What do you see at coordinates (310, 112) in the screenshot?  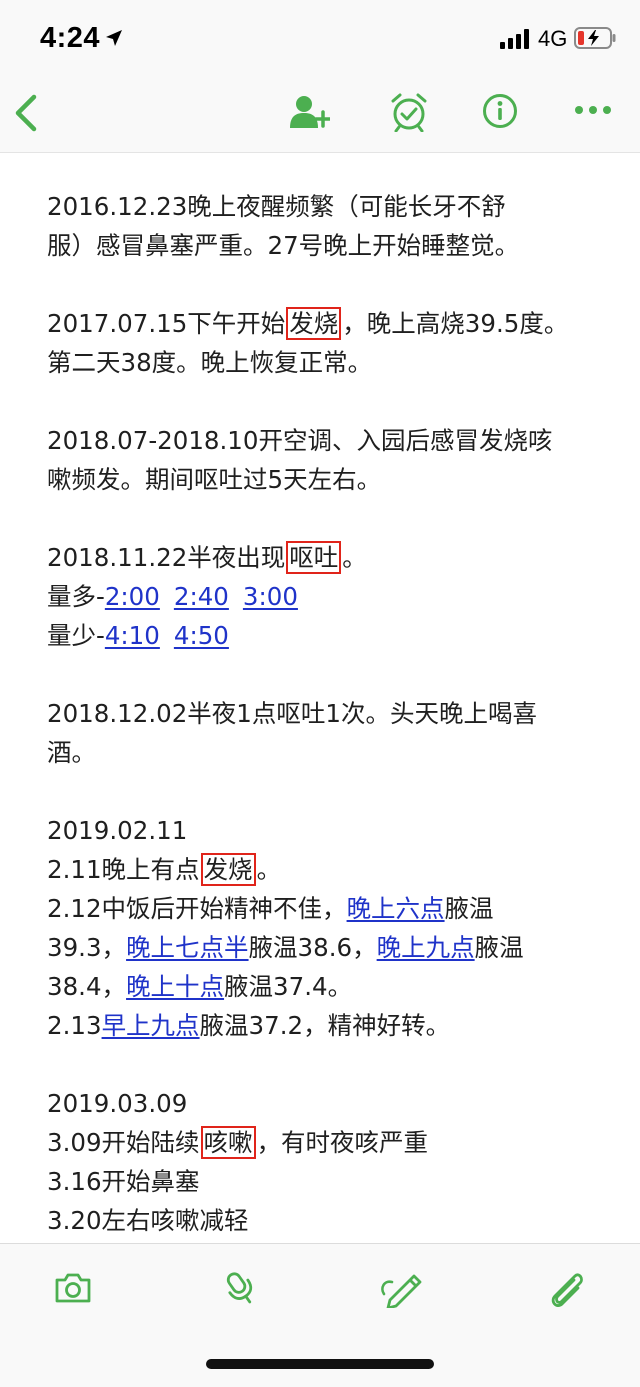 I see `add-person-icon` at bounding box center [310, 112].